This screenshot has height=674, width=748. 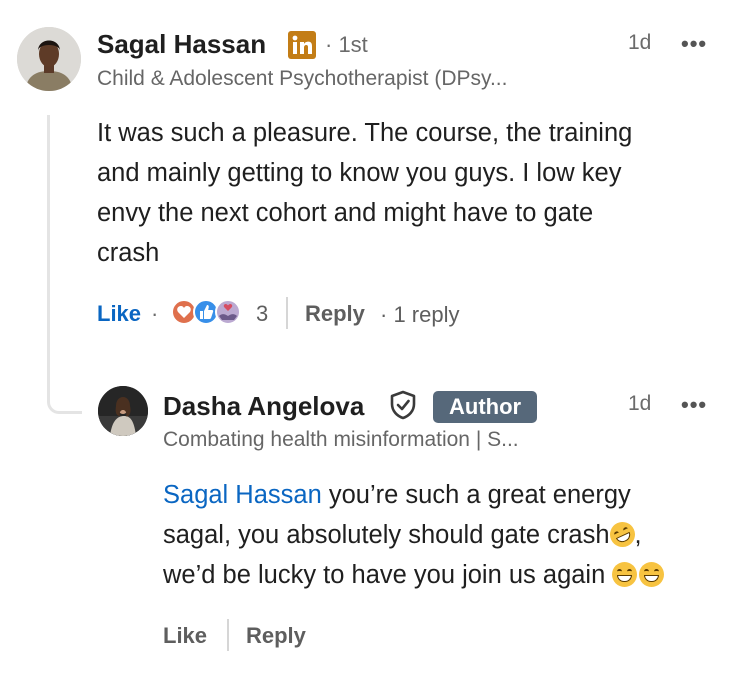 I want to click on reply-timestamp: 1d, so click(x=640, y=403).